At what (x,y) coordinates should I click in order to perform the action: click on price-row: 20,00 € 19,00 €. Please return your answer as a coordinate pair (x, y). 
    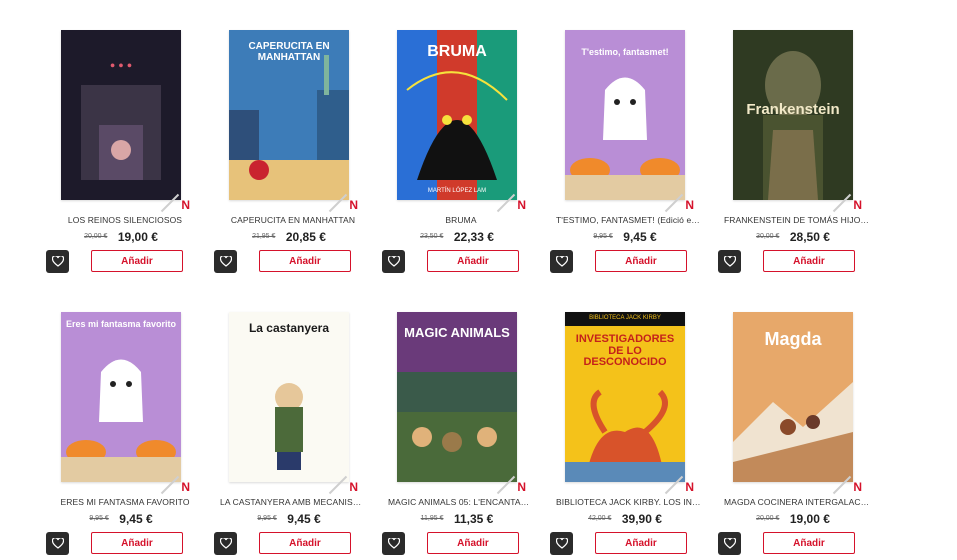
    Looking at the image, I should click on (793, 519).